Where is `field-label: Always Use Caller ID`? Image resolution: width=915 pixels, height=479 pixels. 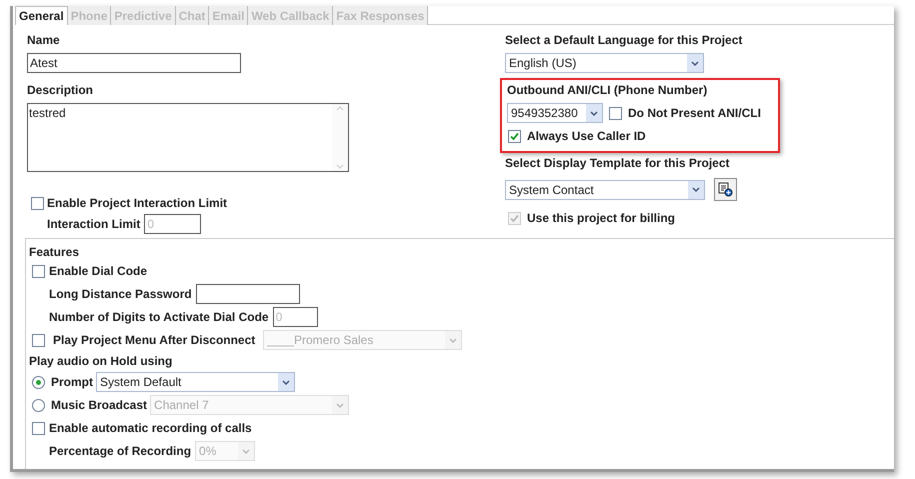 field-label: Always Use Caller ID is located at coordinates (586, 136).